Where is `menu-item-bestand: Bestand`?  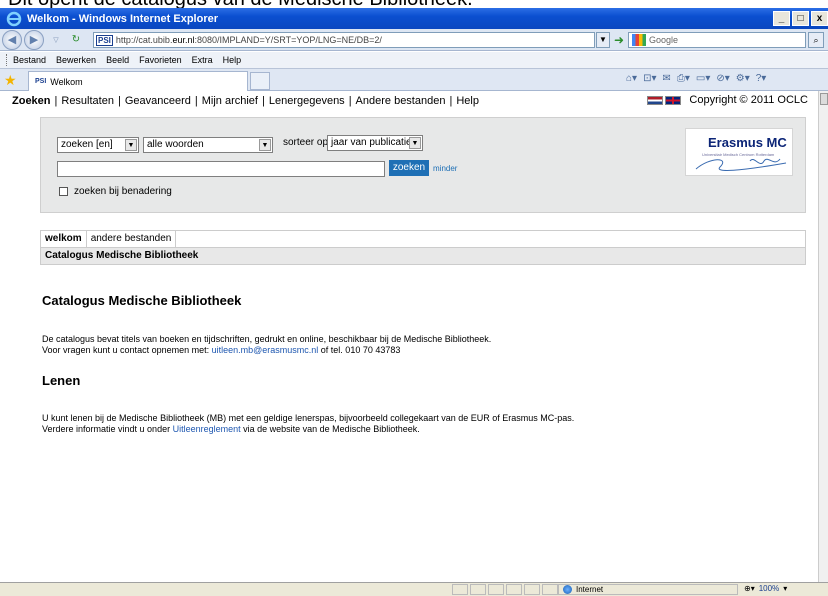 menu-item-bestand: Bestand is located at coordinates (29, 60).